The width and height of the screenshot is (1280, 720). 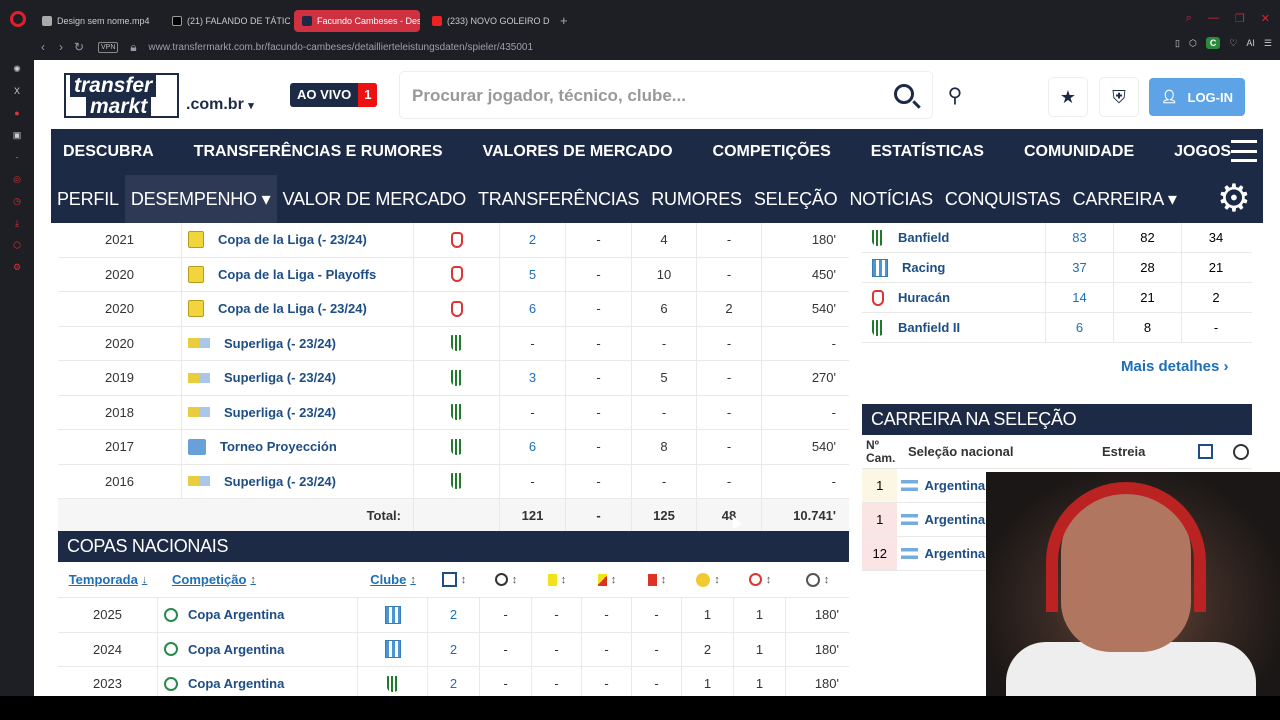 I want to click on extensions-icon: ⬡, so click(x=17, y=245).